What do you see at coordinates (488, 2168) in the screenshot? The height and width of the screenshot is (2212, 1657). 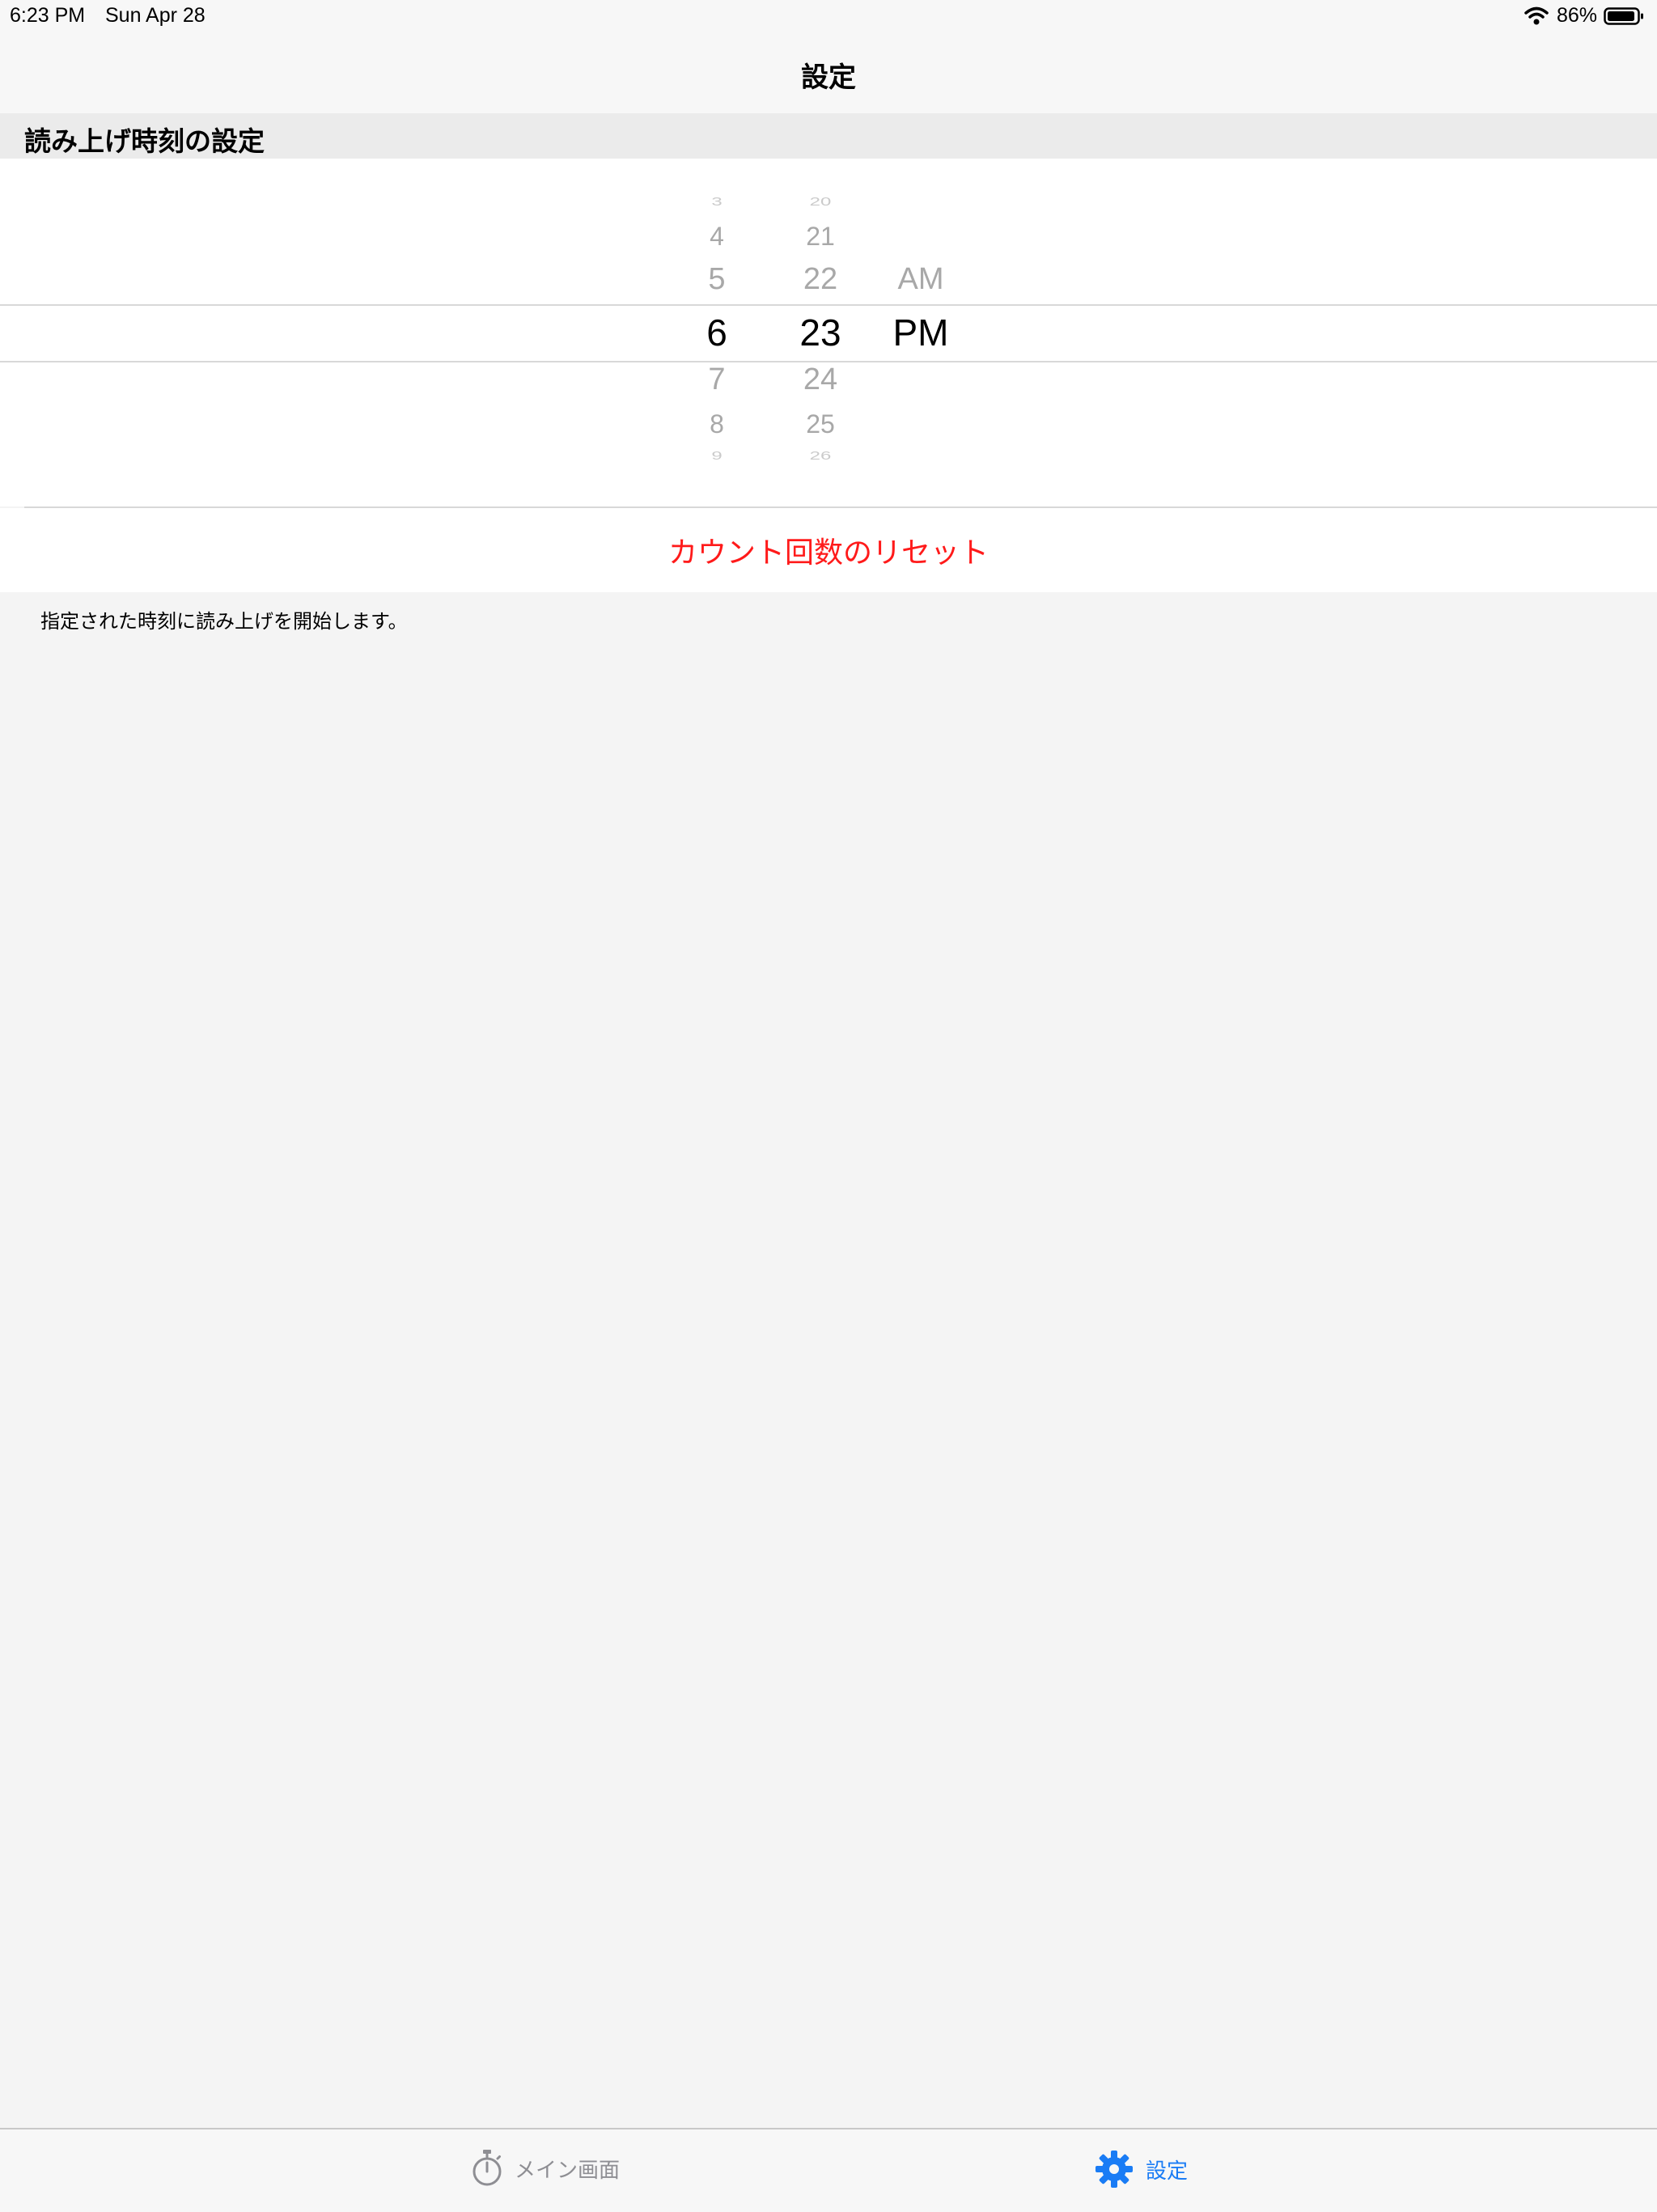 I see `stopwatch-icon` at bounding box center [488, 2168].